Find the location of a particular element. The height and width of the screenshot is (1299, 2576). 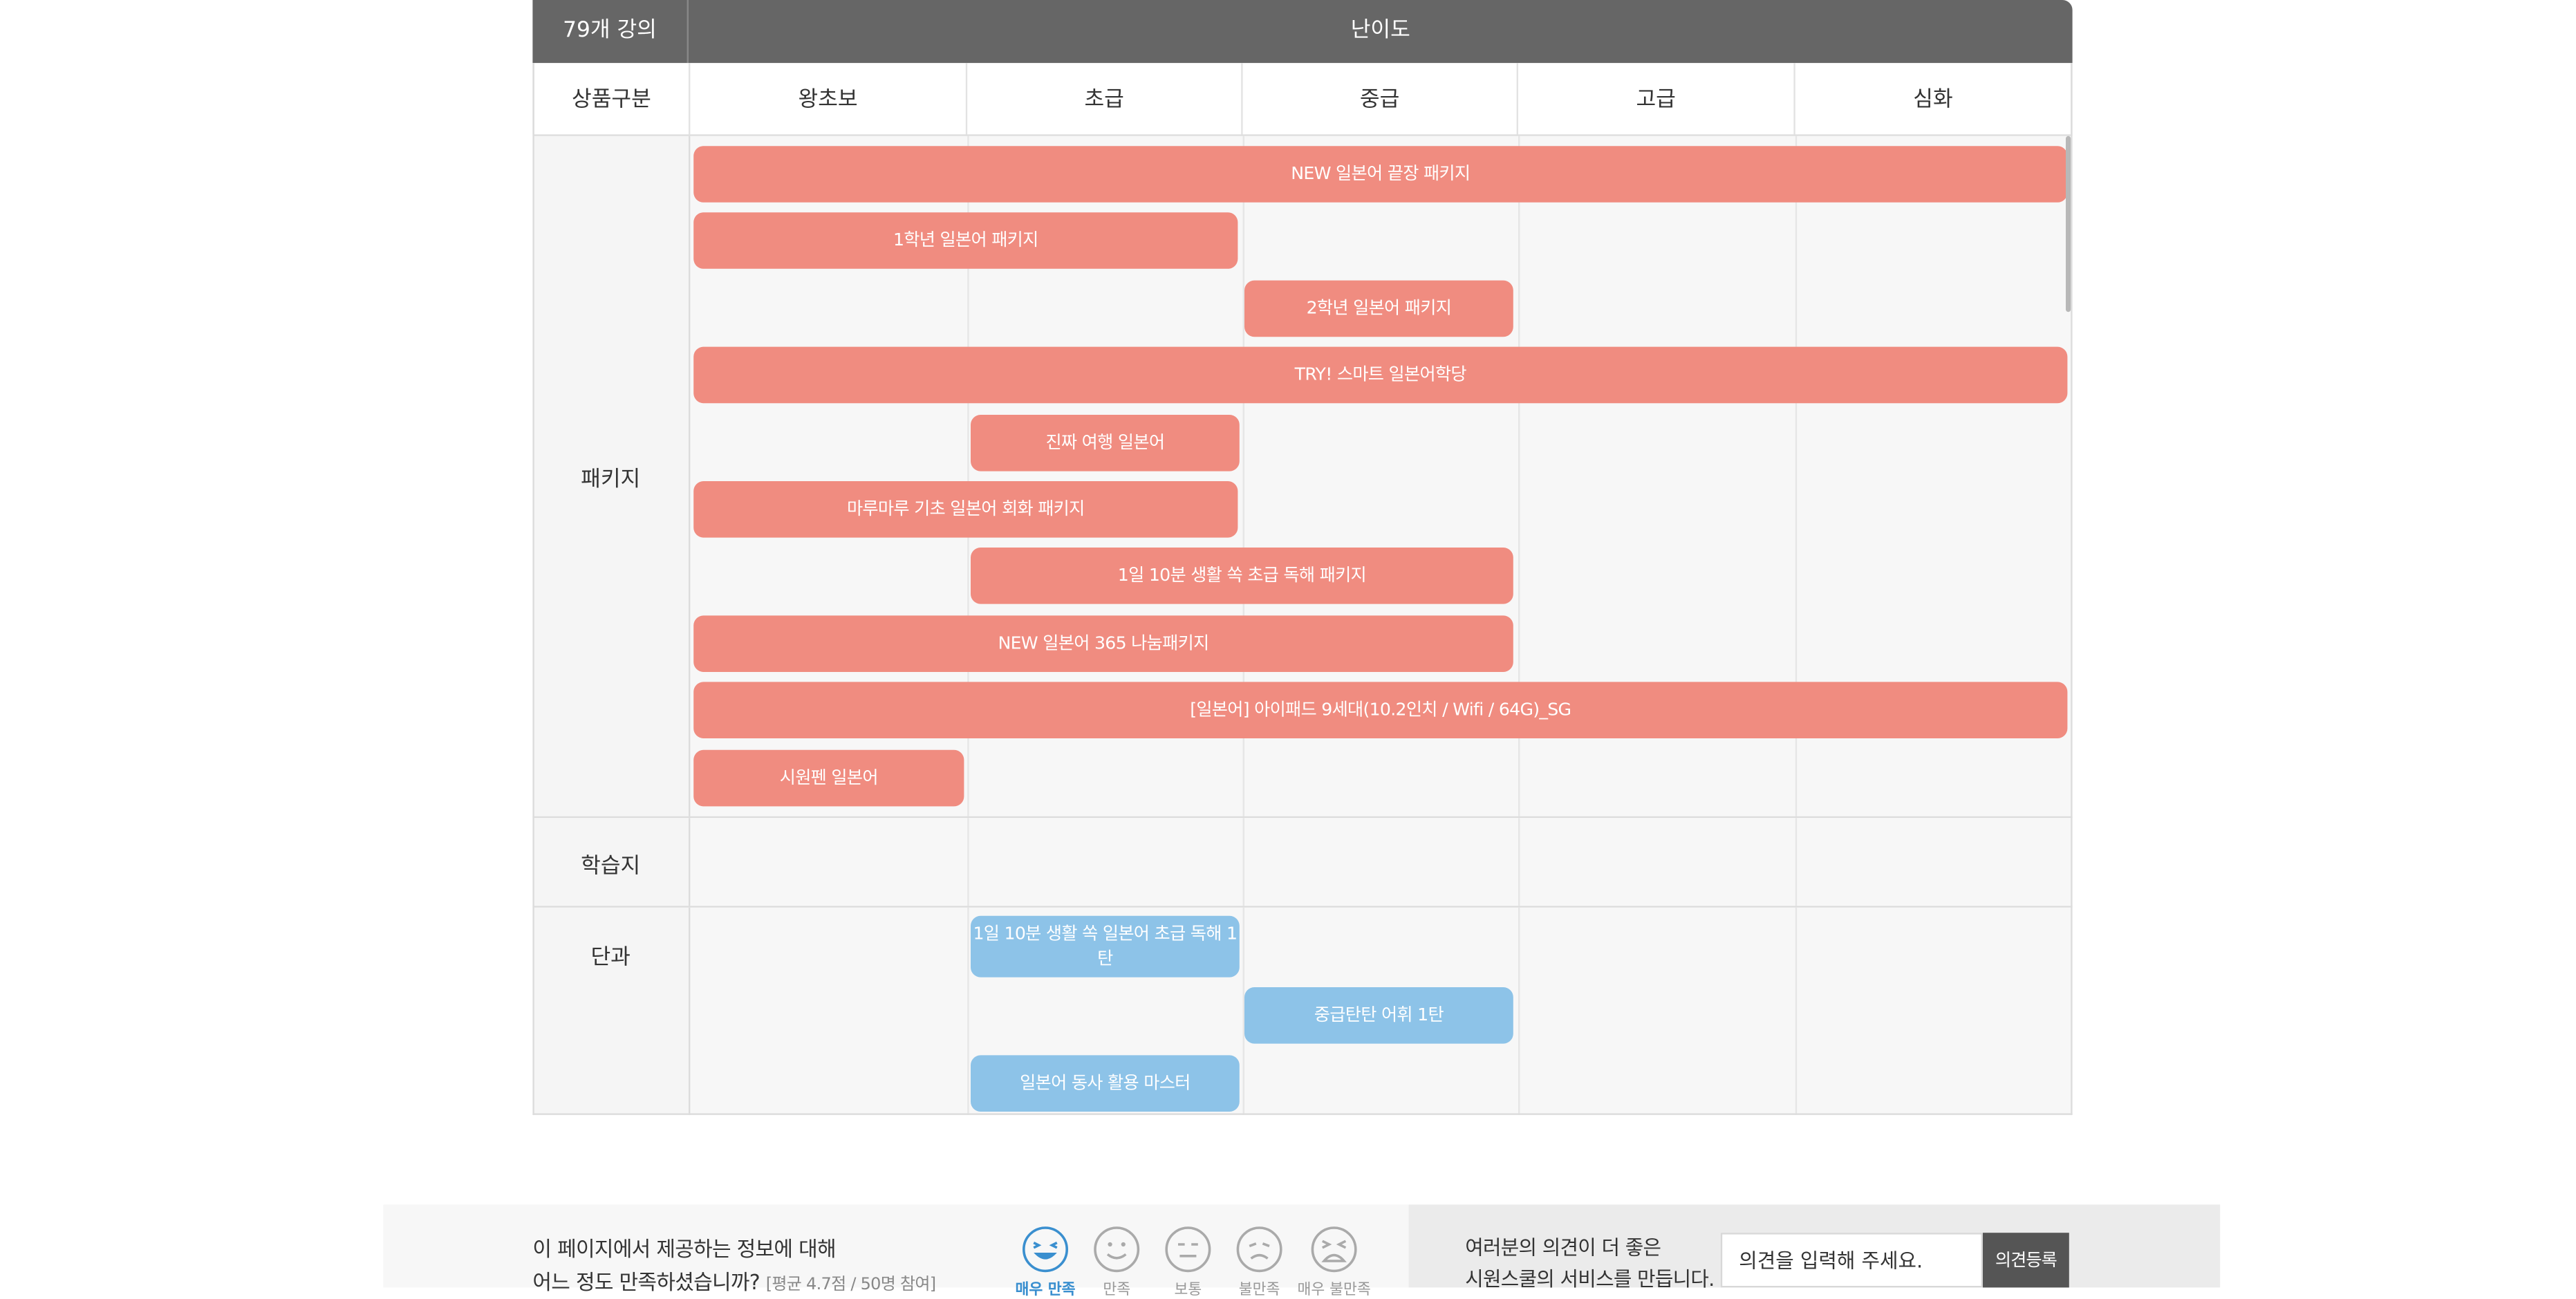

package-bar: NEW 일본어 끝장 패키지 is located at coordinates (1380, 174).